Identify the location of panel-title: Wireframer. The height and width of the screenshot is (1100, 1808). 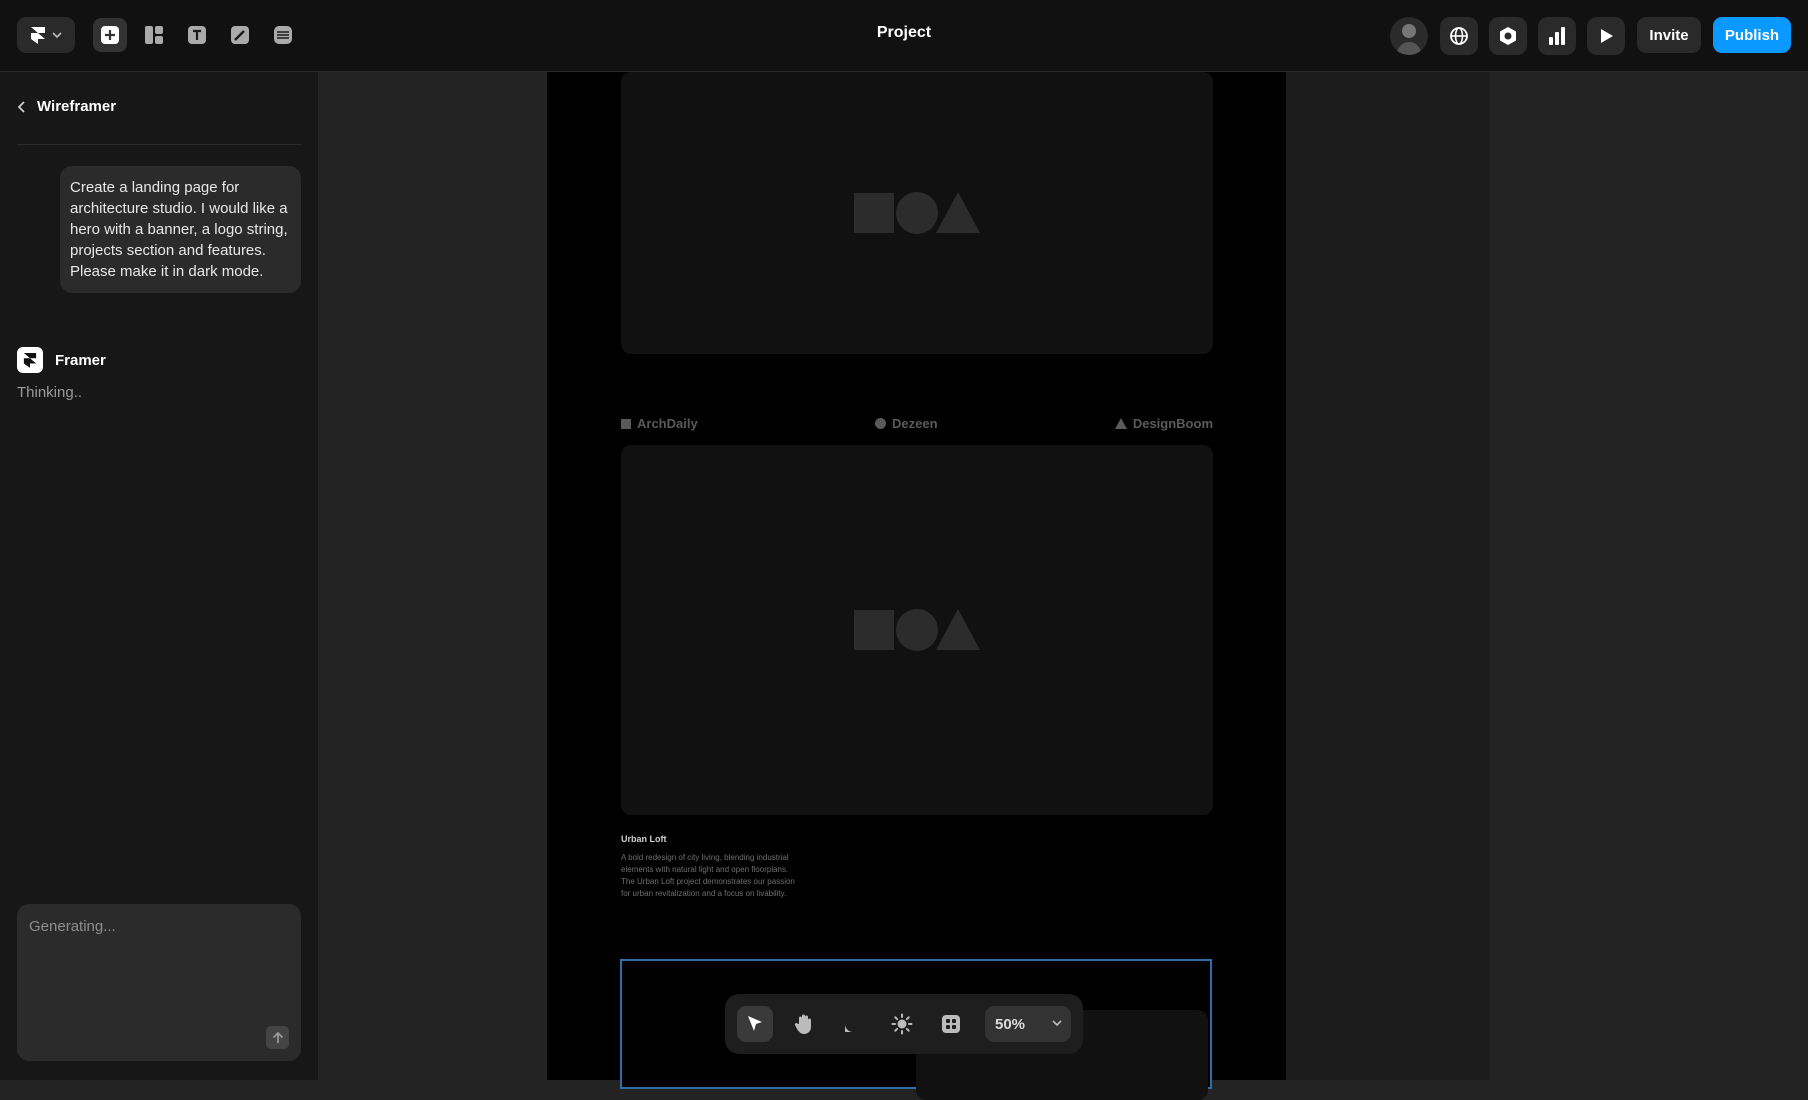
(77, 106).